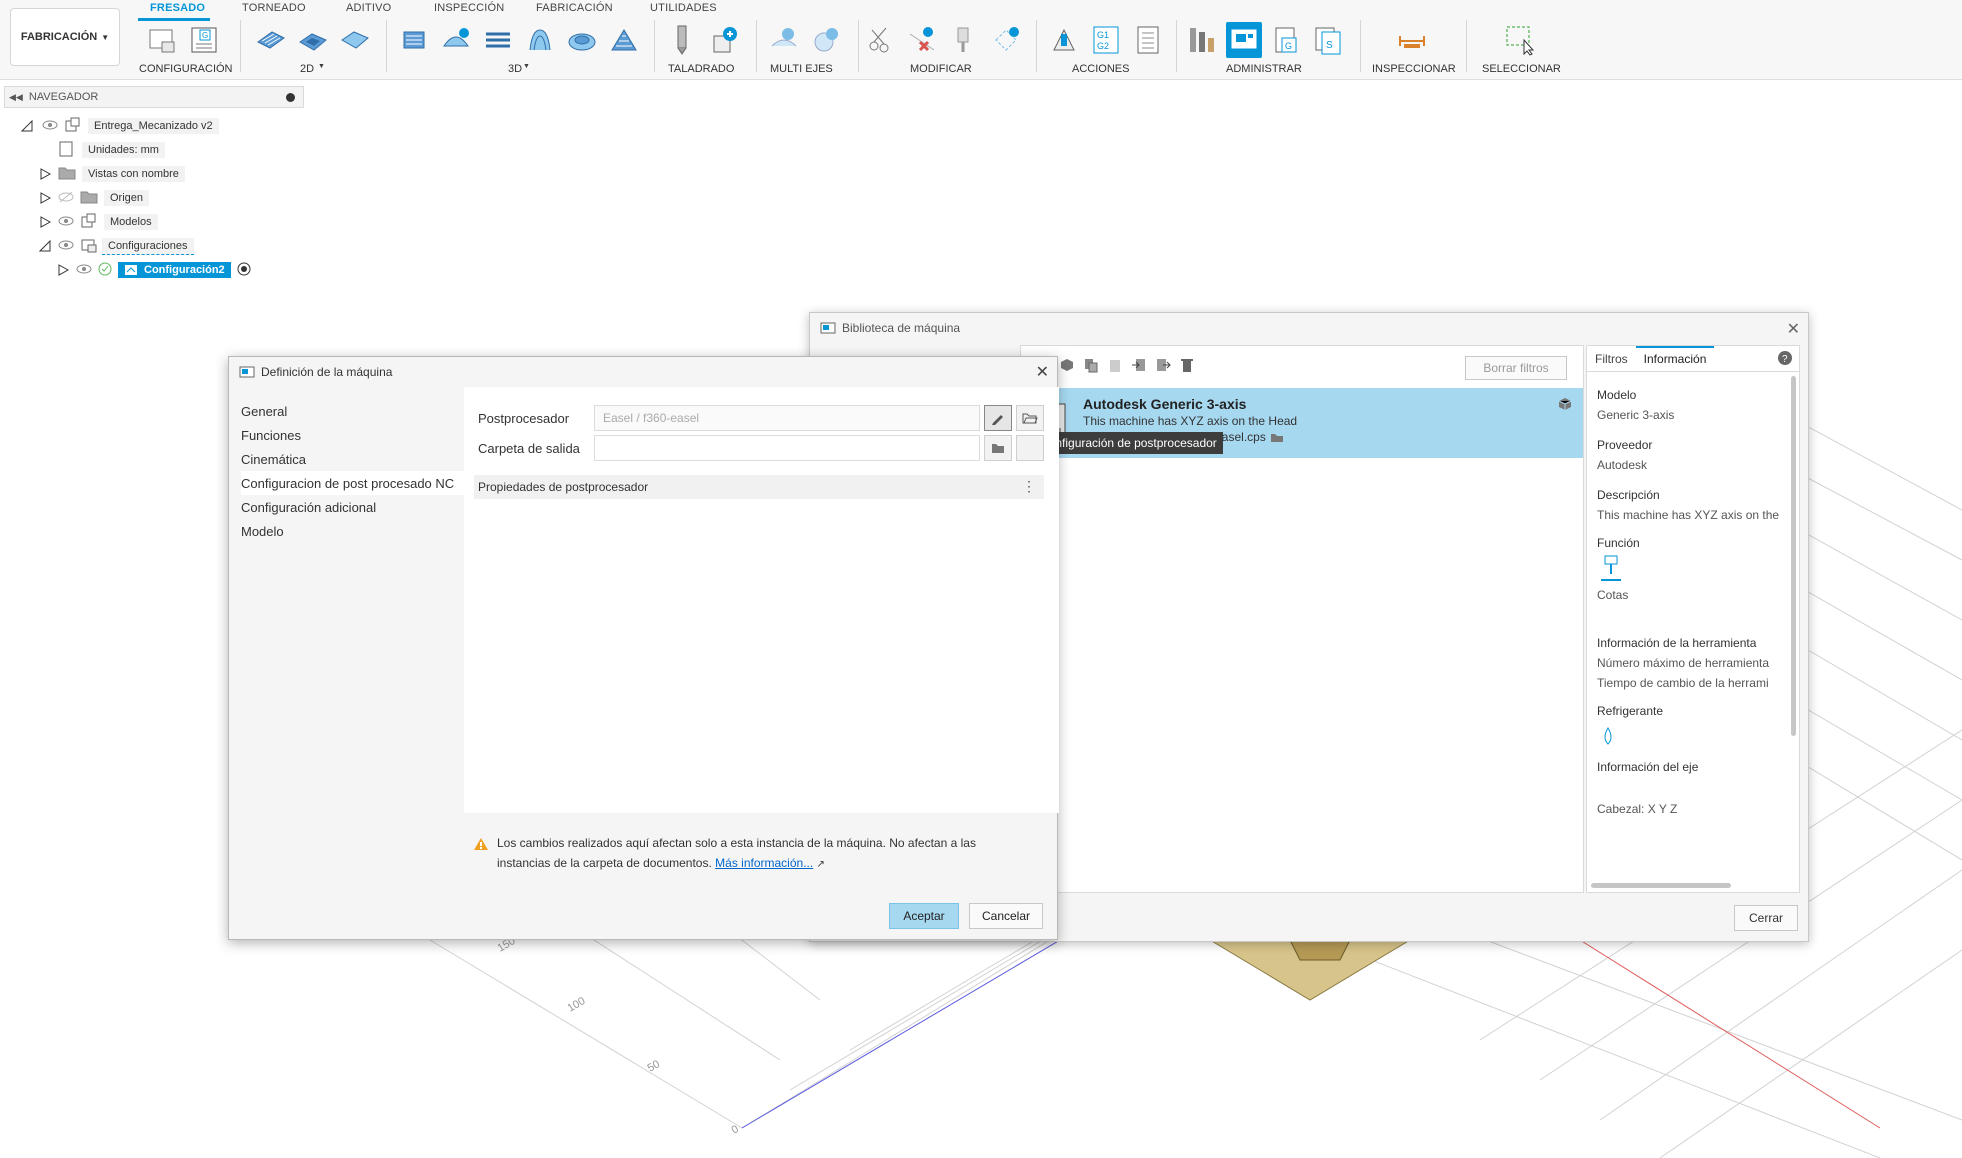 This screenshot has width=1962, height=1158. Describe the element at coordinates (1277, 437) in the screenshot. I see `folder-icon` at that location.